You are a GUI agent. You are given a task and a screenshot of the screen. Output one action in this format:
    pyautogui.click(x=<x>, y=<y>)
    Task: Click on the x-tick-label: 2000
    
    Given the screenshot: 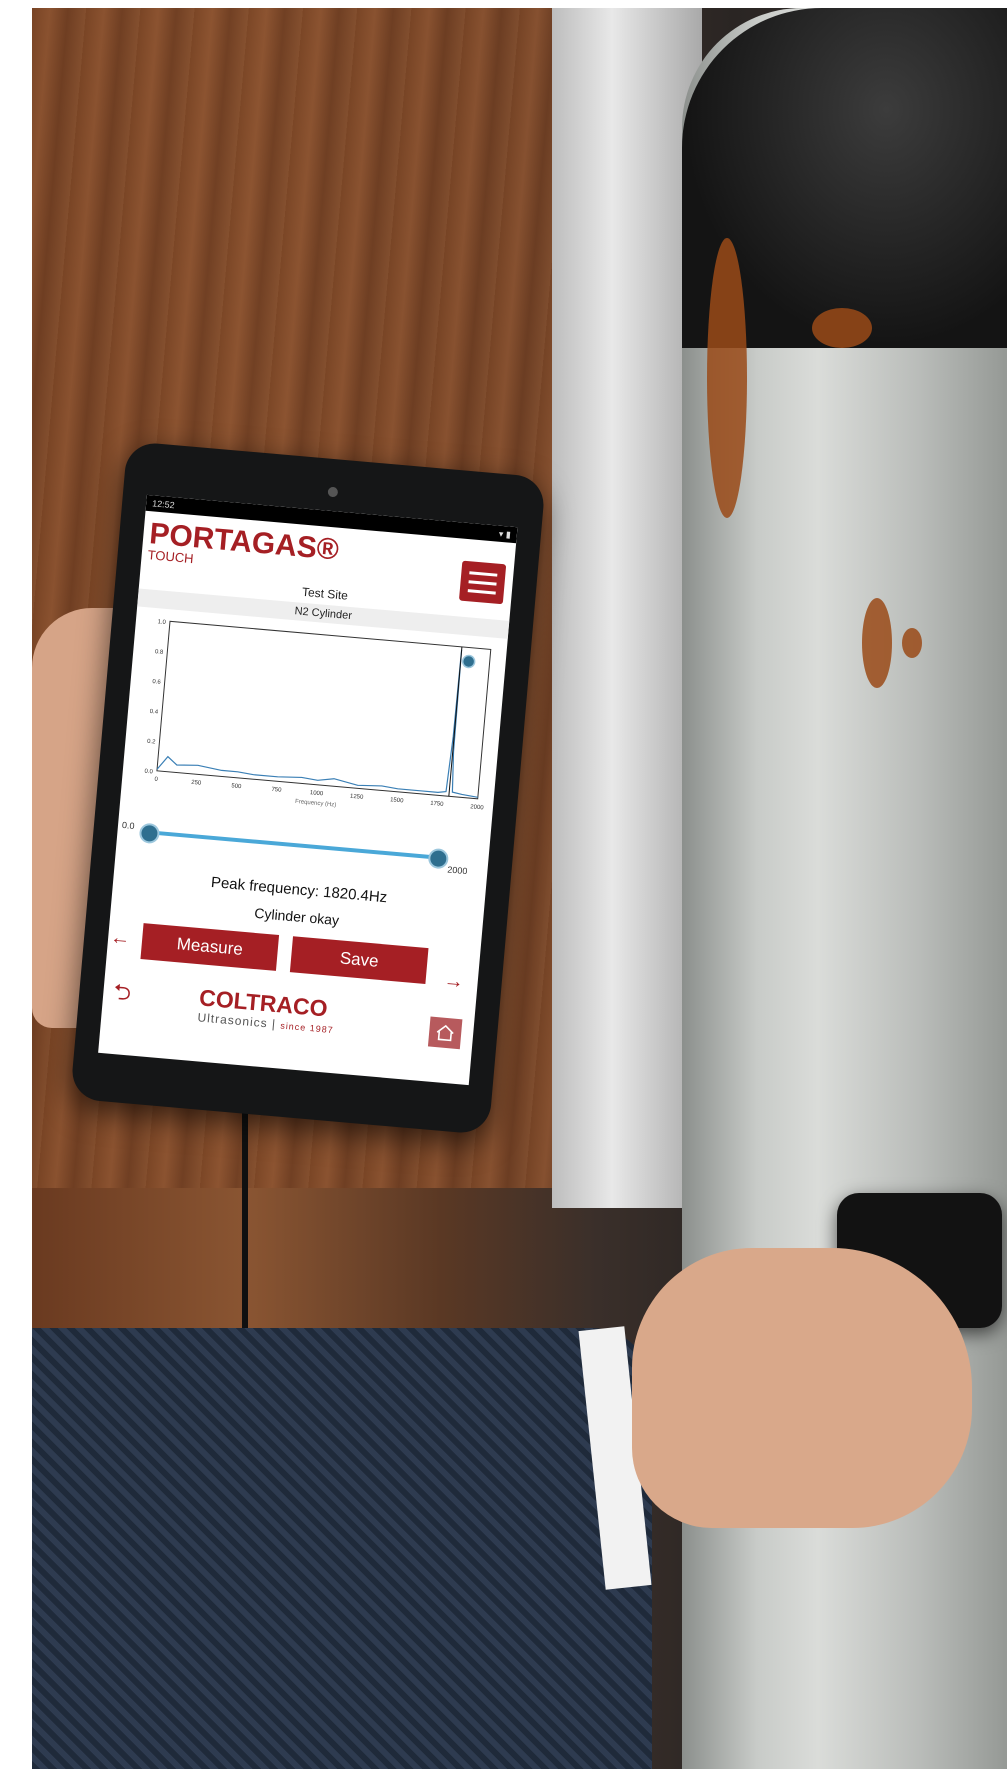 What is the action you would take?
    pyautogui.click(x=477, y=807)
    